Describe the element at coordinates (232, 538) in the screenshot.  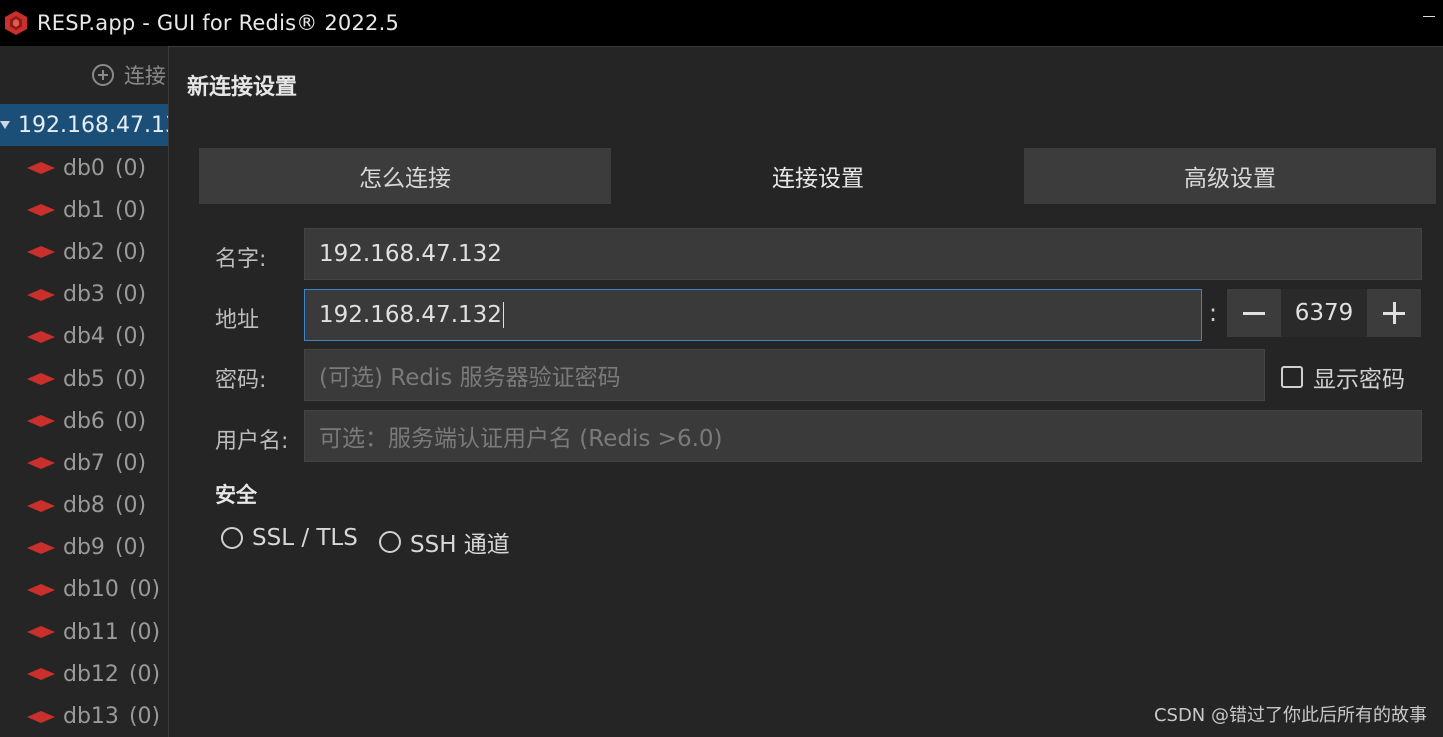
I see `ssl-tls-radio` at that location.